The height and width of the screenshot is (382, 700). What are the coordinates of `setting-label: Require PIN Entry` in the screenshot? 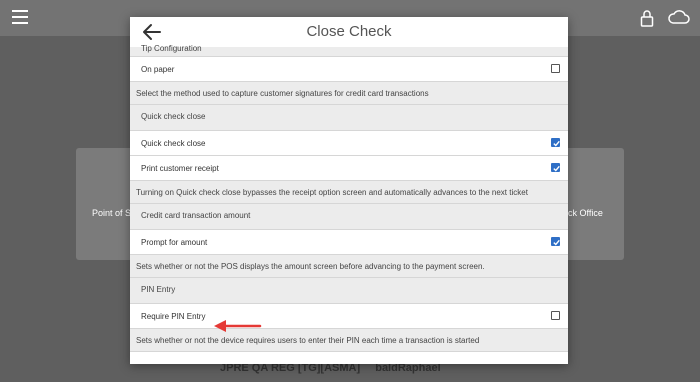 It's located at (173, 316).